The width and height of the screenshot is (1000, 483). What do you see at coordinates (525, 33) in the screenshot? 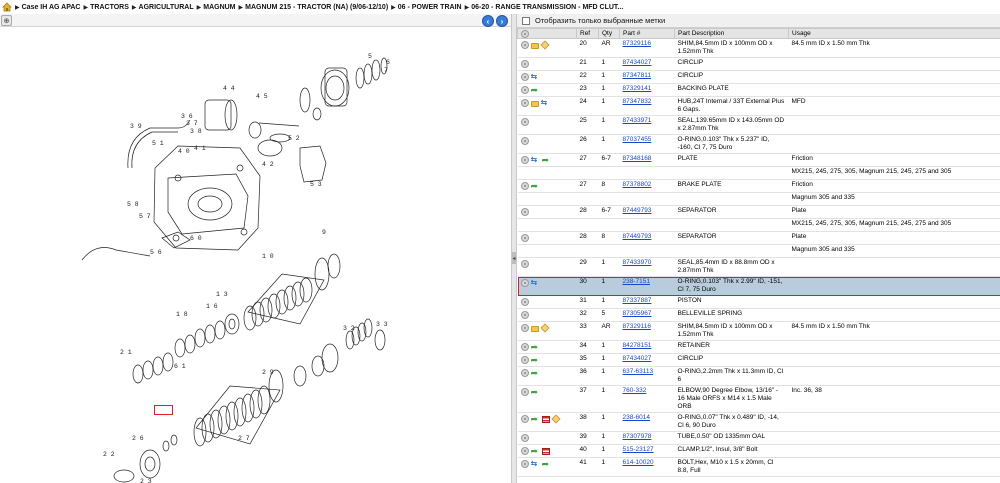
I see `settings-gear-icon` at bounding box center [525, 33].